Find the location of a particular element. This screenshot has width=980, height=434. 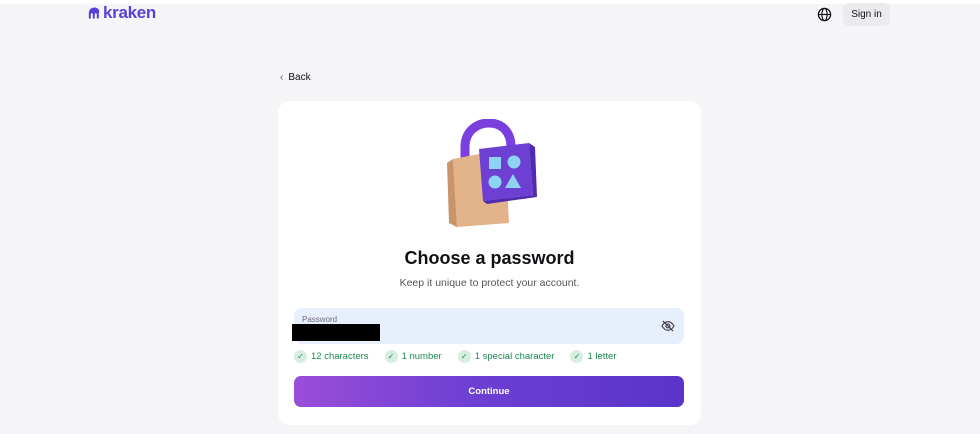

requirement-item: ✓ 1 letter is located at coordinates (593, 356).